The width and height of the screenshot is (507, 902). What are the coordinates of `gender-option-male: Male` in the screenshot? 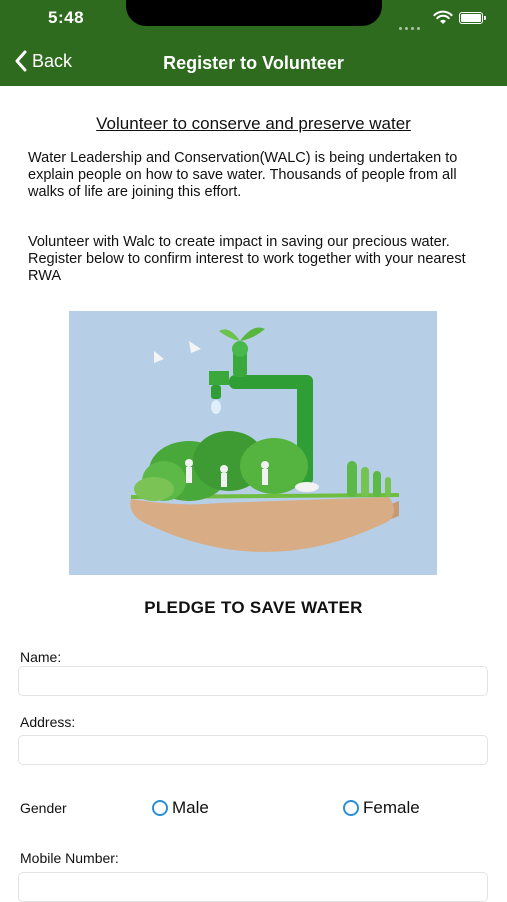 It's located at (180, 808).